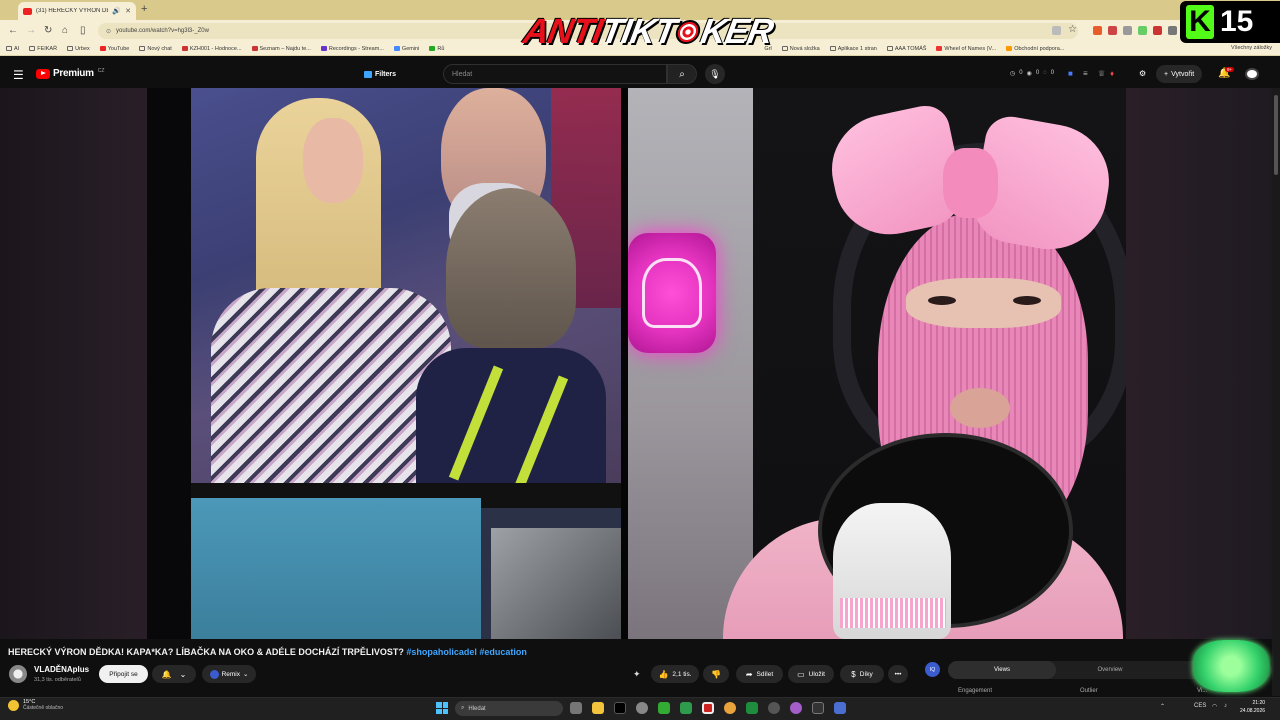  What do you see at coordinates (682, 74) in the screenshot?
I see `search-button: ⌕` at bounding box center [682, 74].